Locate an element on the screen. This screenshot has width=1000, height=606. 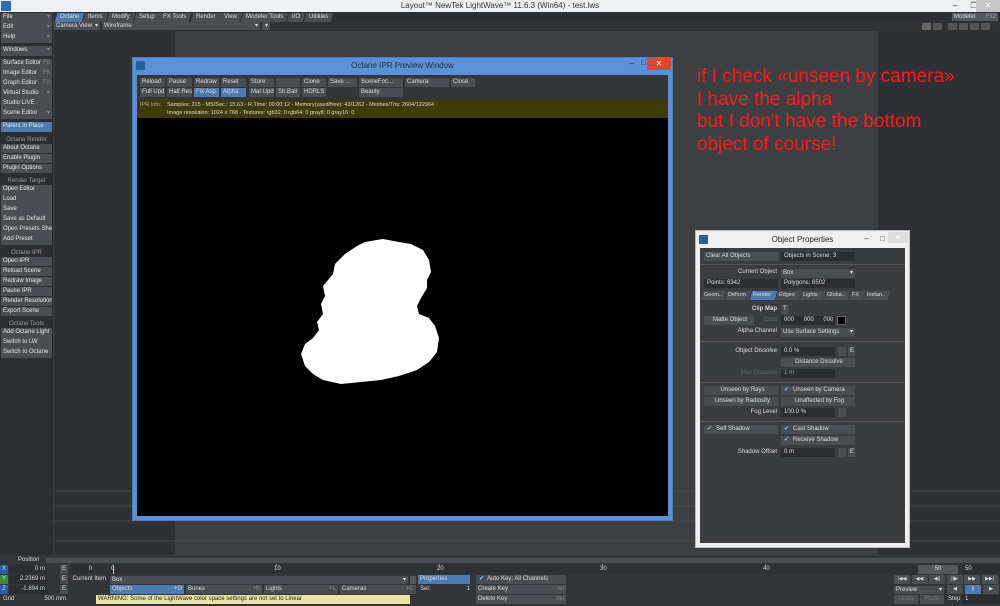
viewport-nav-icons is located at coordinates (960, 26).